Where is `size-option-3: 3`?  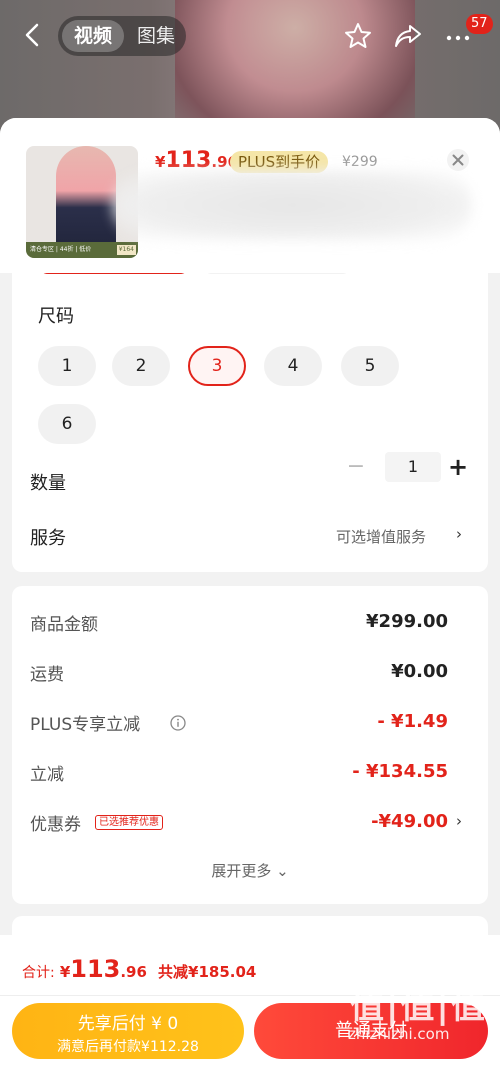 size-option-3: 3 is located at coordinates (217, 366).